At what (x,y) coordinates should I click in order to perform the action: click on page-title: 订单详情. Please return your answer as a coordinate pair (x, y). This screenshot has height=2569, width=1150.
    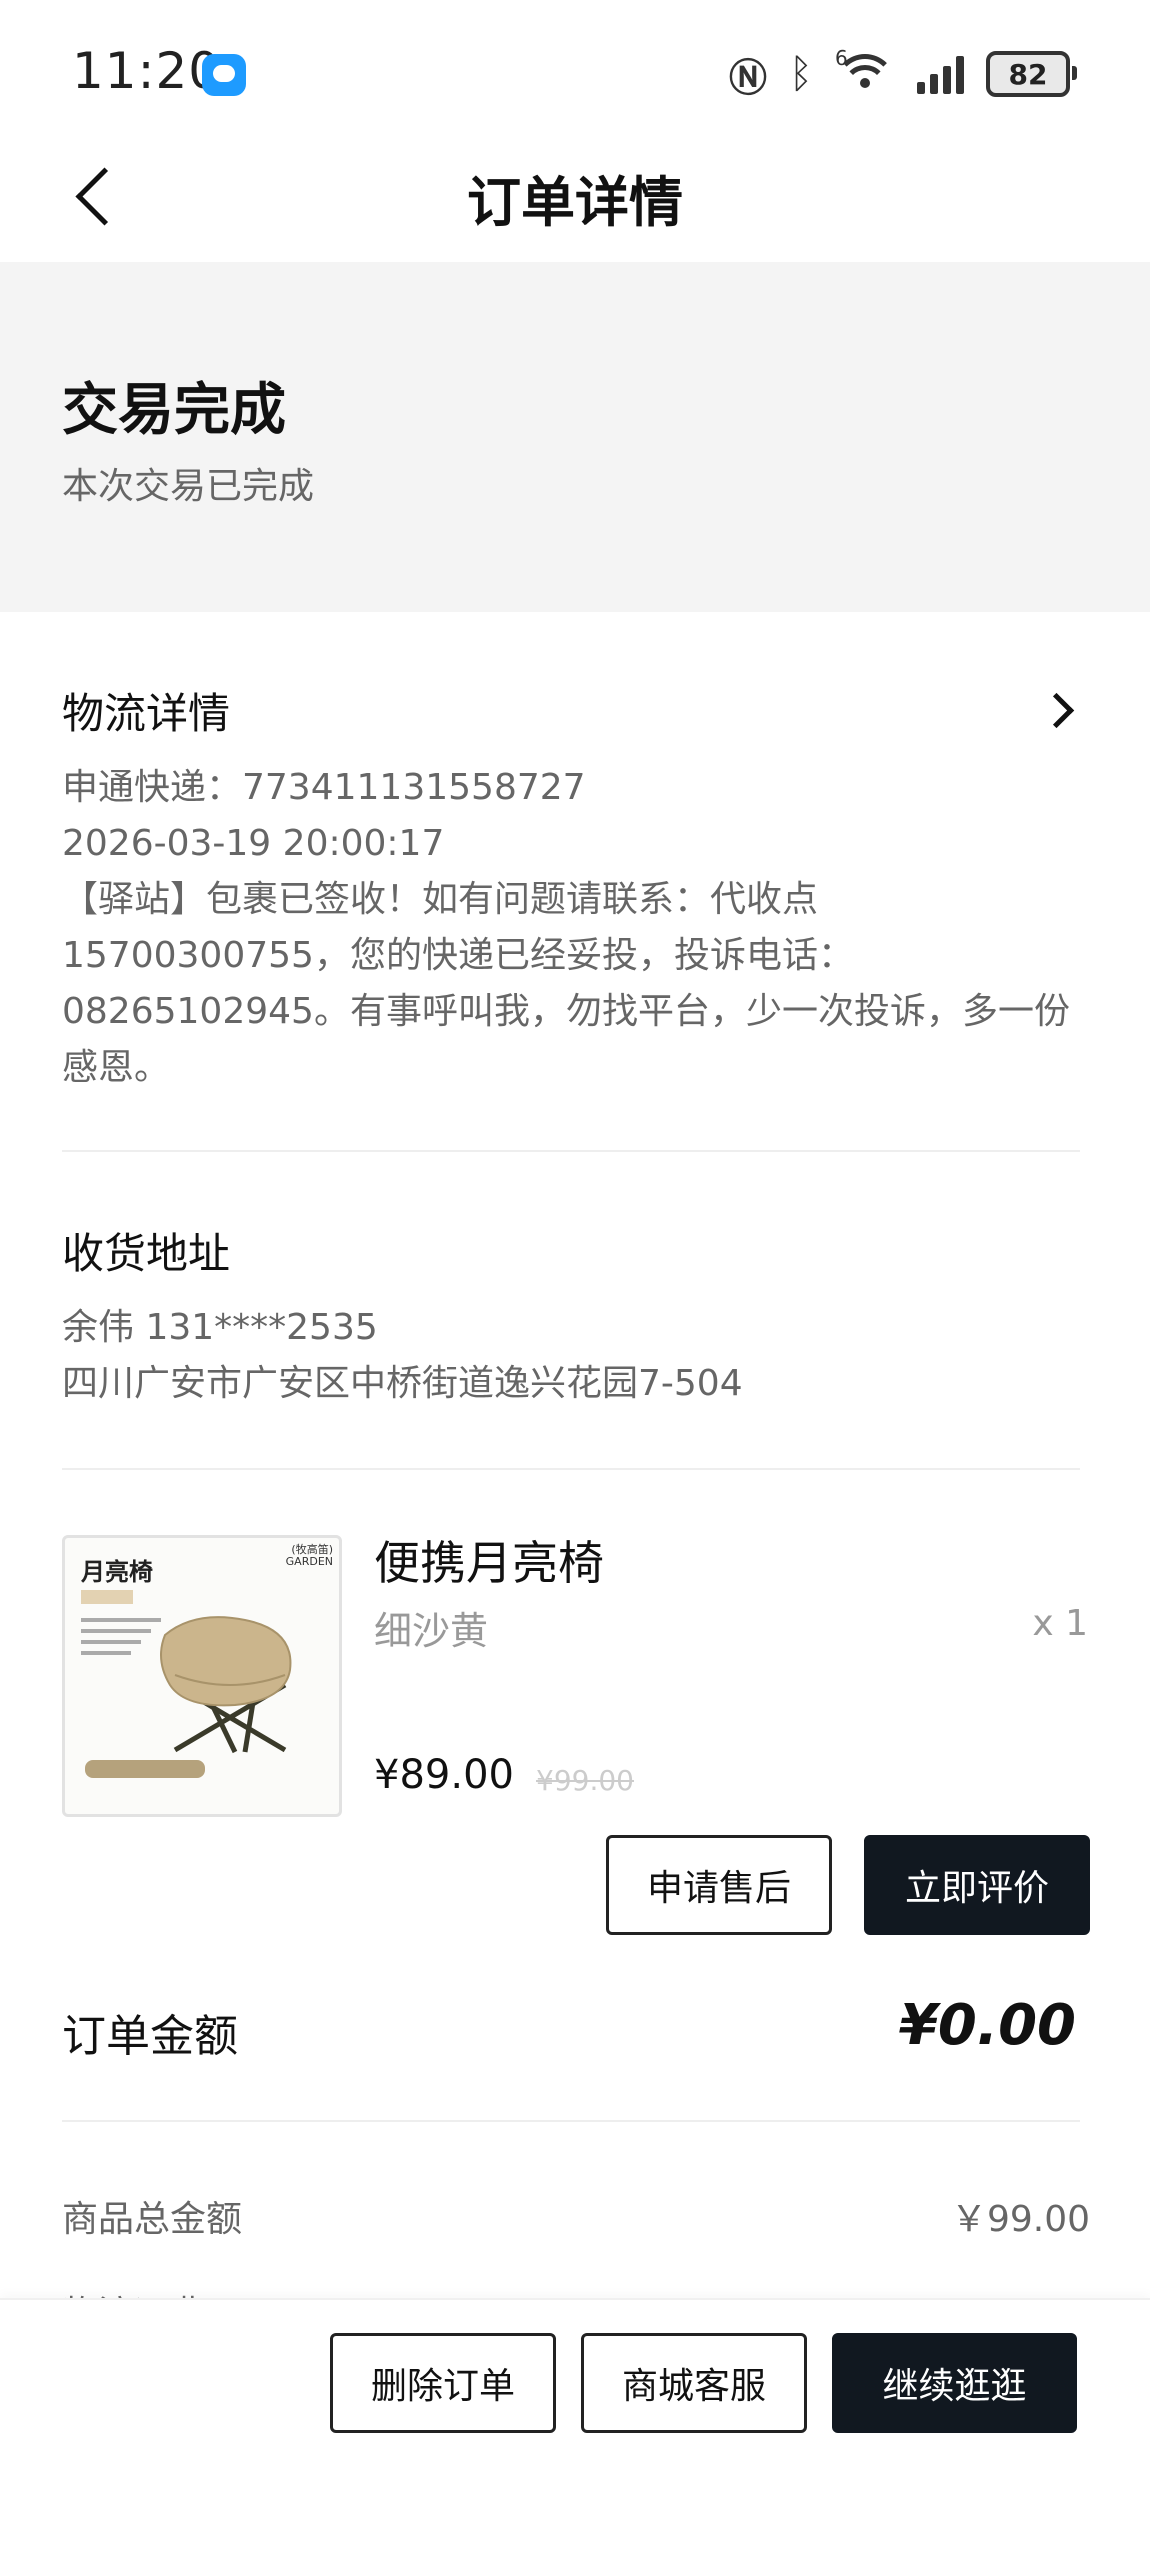
    Looking at the image, I should click on (575, 202).